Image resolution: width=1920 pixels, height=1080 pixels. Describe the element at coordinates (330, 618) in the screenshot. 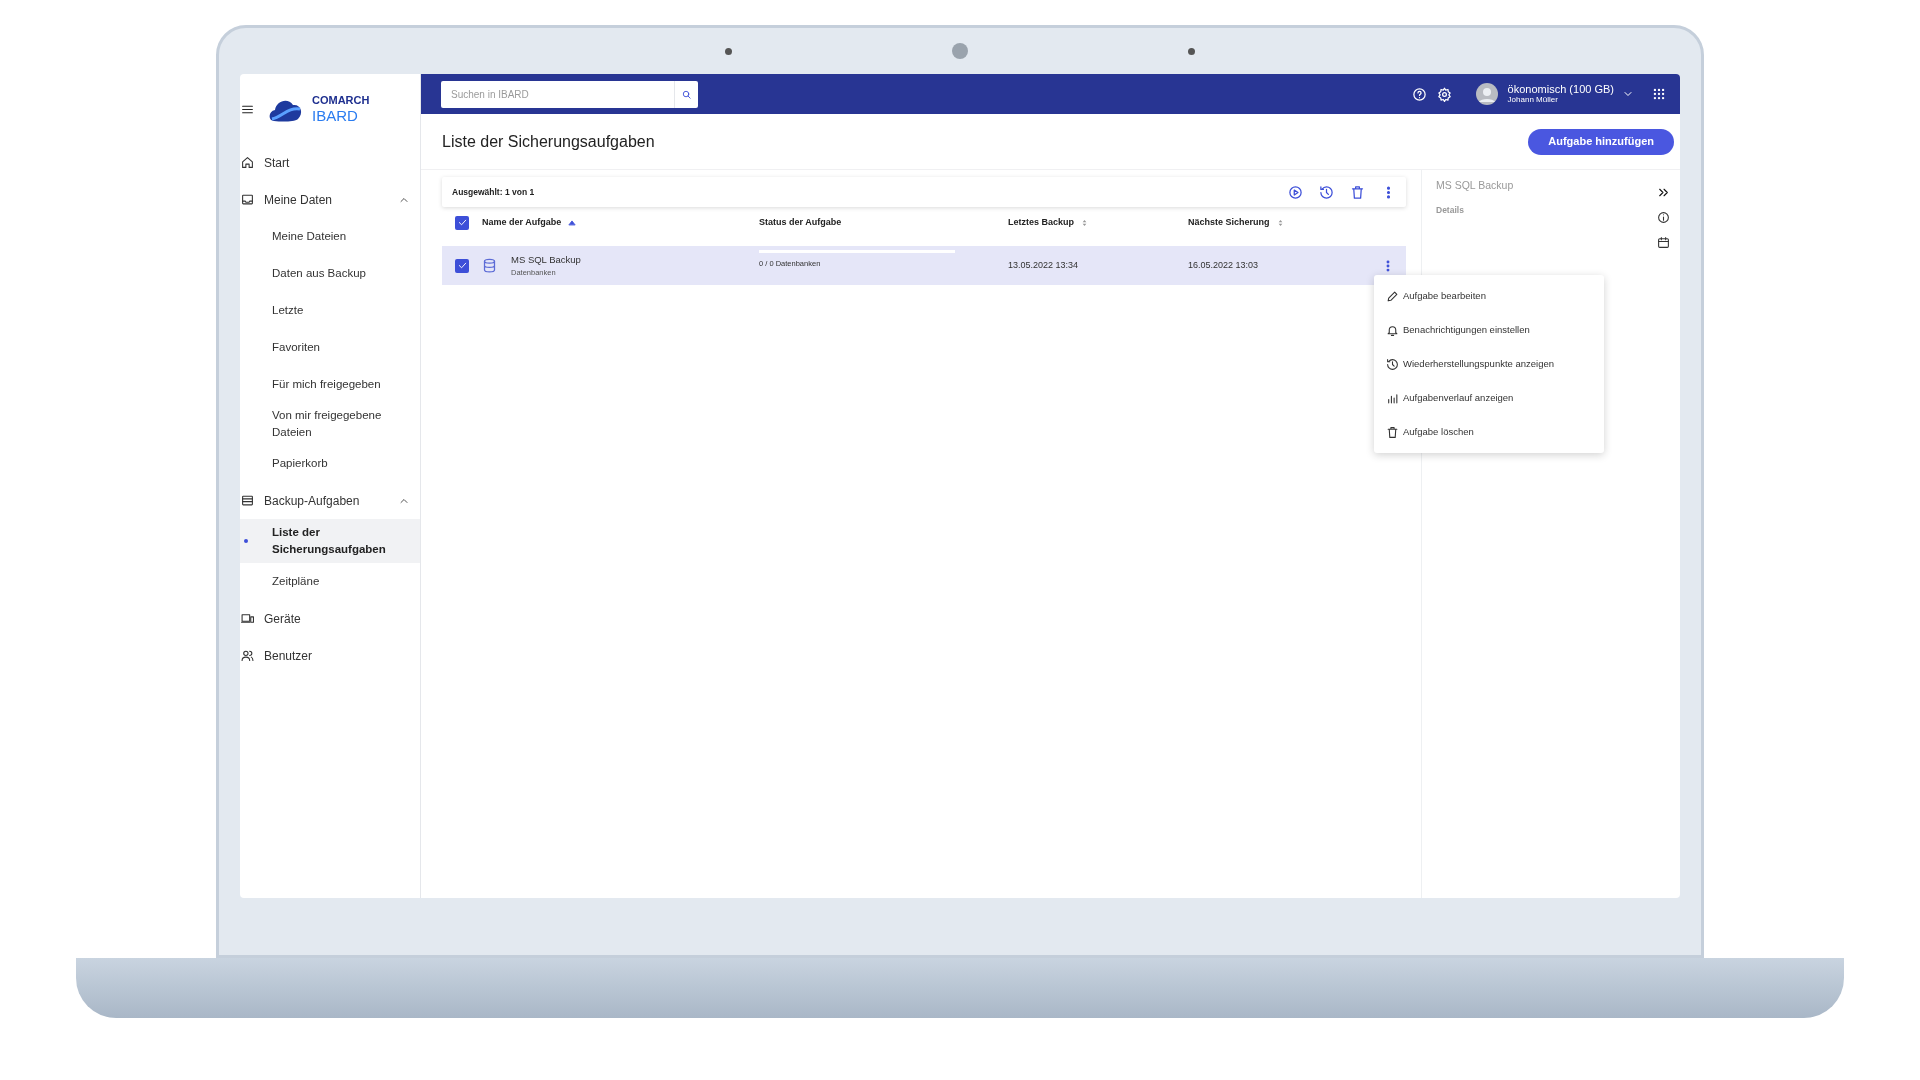

I see `nav-item: Geräte` at that location.